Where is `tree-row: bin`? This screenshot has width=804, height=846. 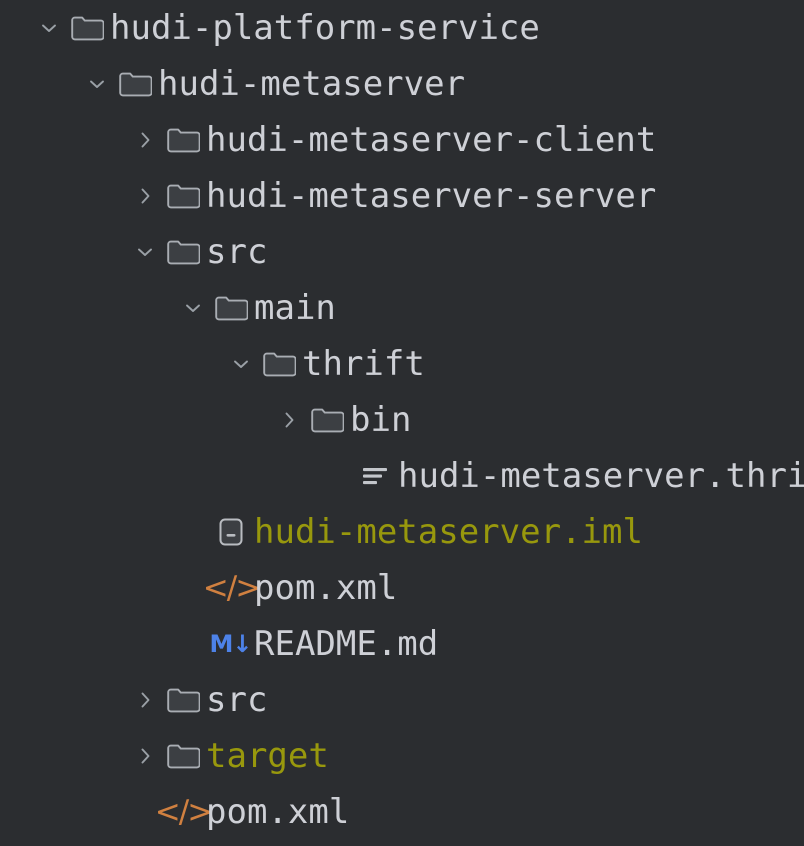 tree-row: bin is located at coordinates (341, 420).